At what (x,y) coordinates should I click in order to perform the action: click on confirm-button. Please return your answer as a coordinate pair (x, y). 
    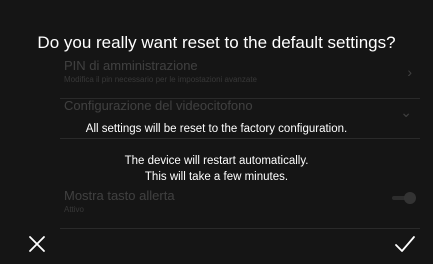
    Looking at the image, I should click on (405, 244).